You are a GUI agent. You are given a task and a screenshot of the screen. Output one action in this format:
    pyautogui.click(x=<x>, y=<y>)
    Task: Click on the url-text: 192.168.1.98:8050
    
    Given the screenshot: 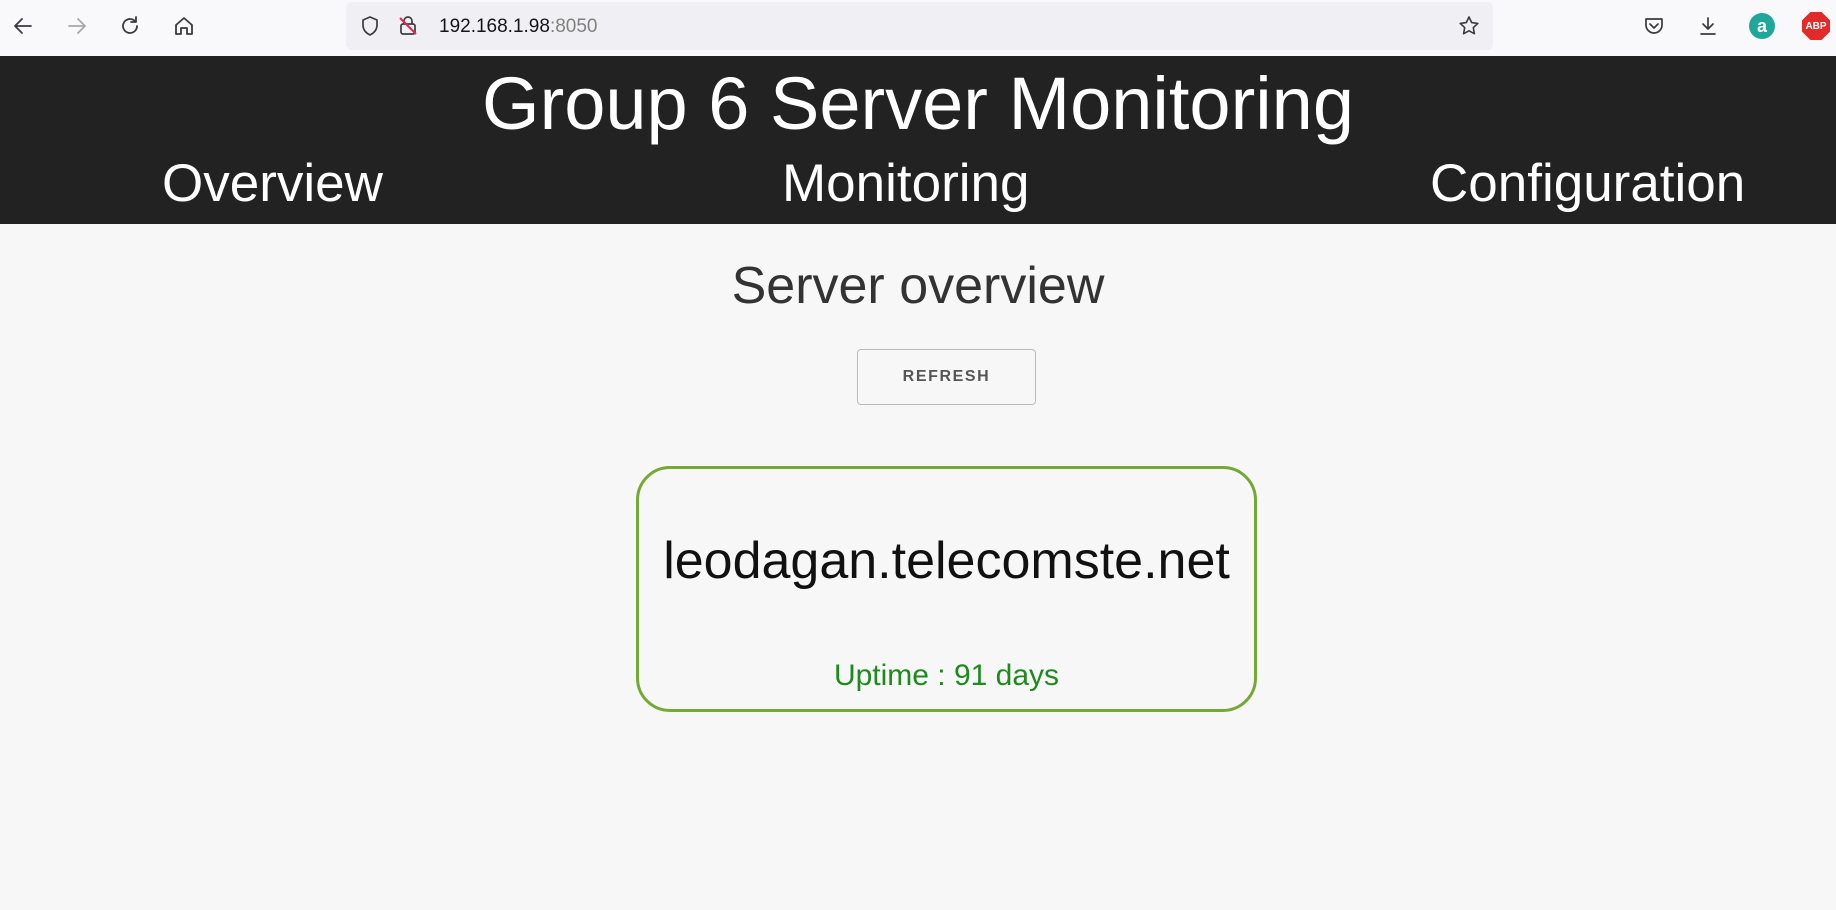 What is the action you would take?
    pyautogui.click(x=518, y=27)
    